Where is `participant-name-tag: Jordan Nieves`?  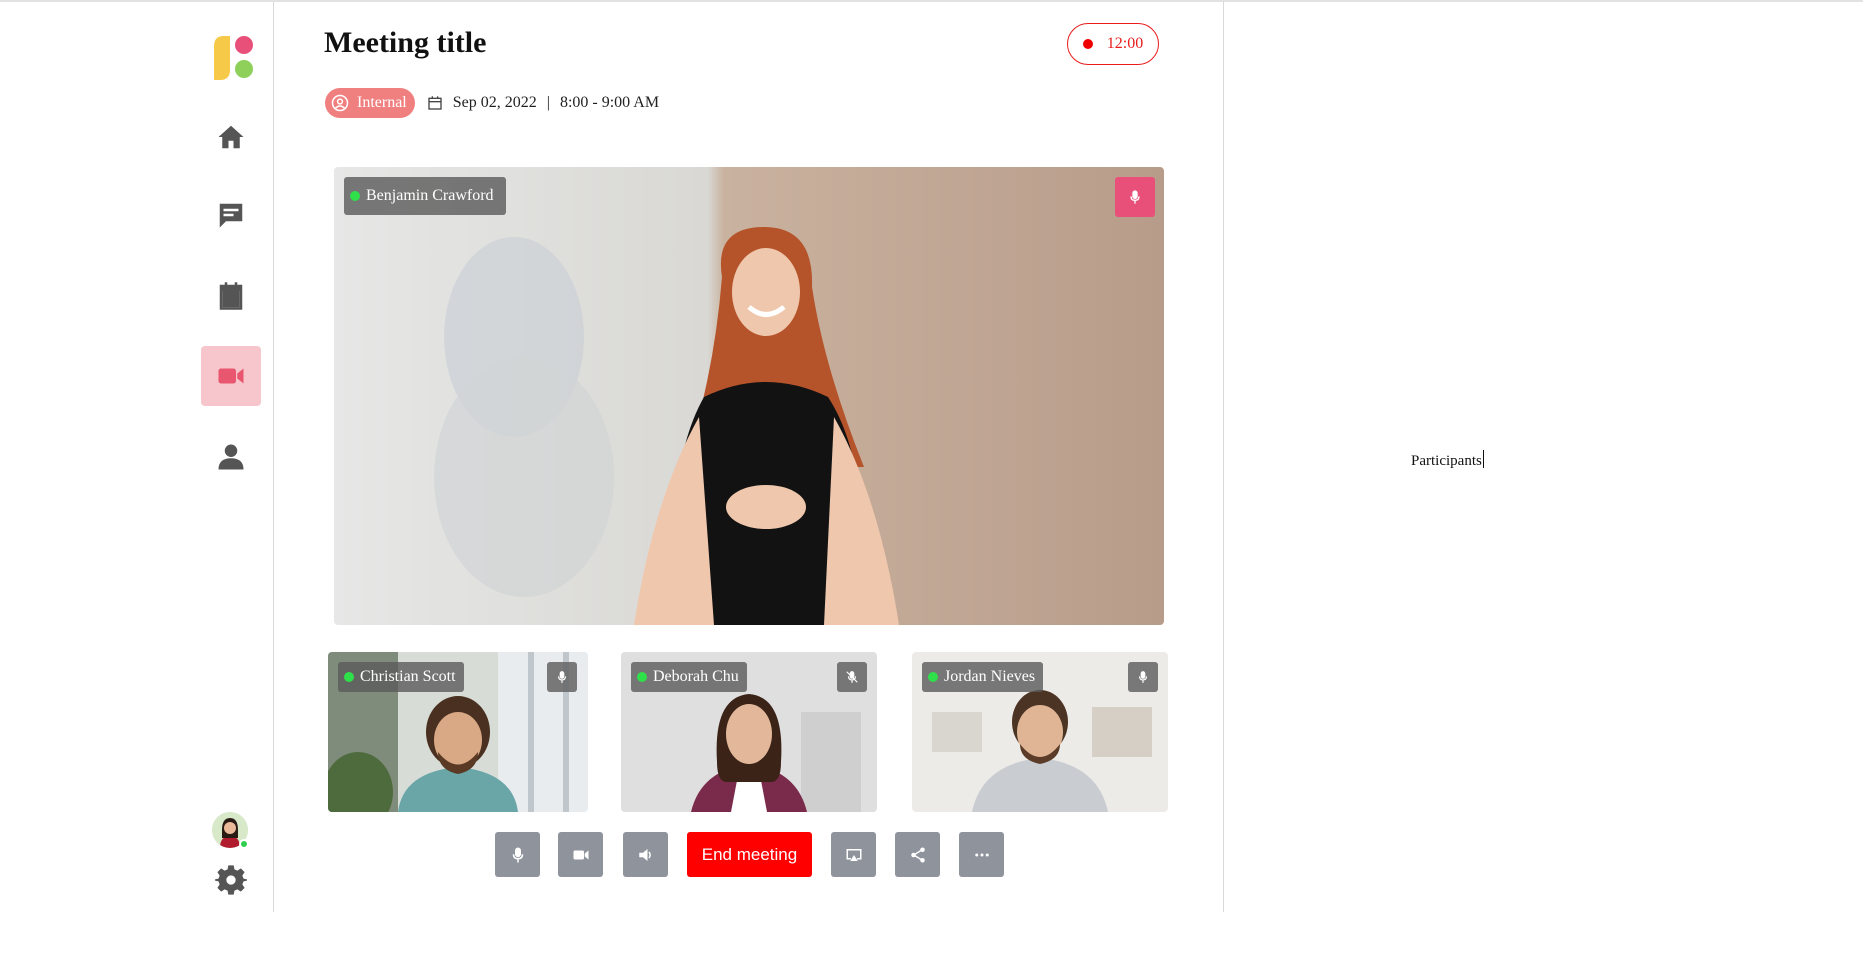
participant-name-tag: Jordan Nieves is located at coordinates (983, 677).